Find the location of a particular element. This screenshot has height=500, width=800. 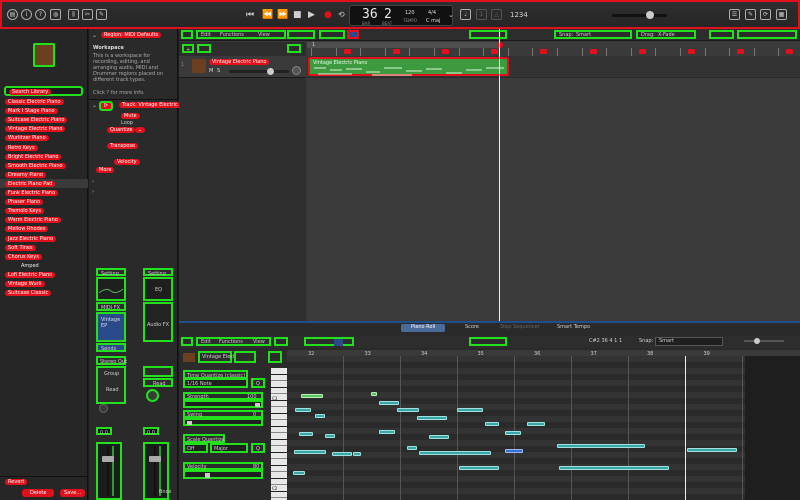

setting-button-right: Setting is located at coordinates (158, 272).